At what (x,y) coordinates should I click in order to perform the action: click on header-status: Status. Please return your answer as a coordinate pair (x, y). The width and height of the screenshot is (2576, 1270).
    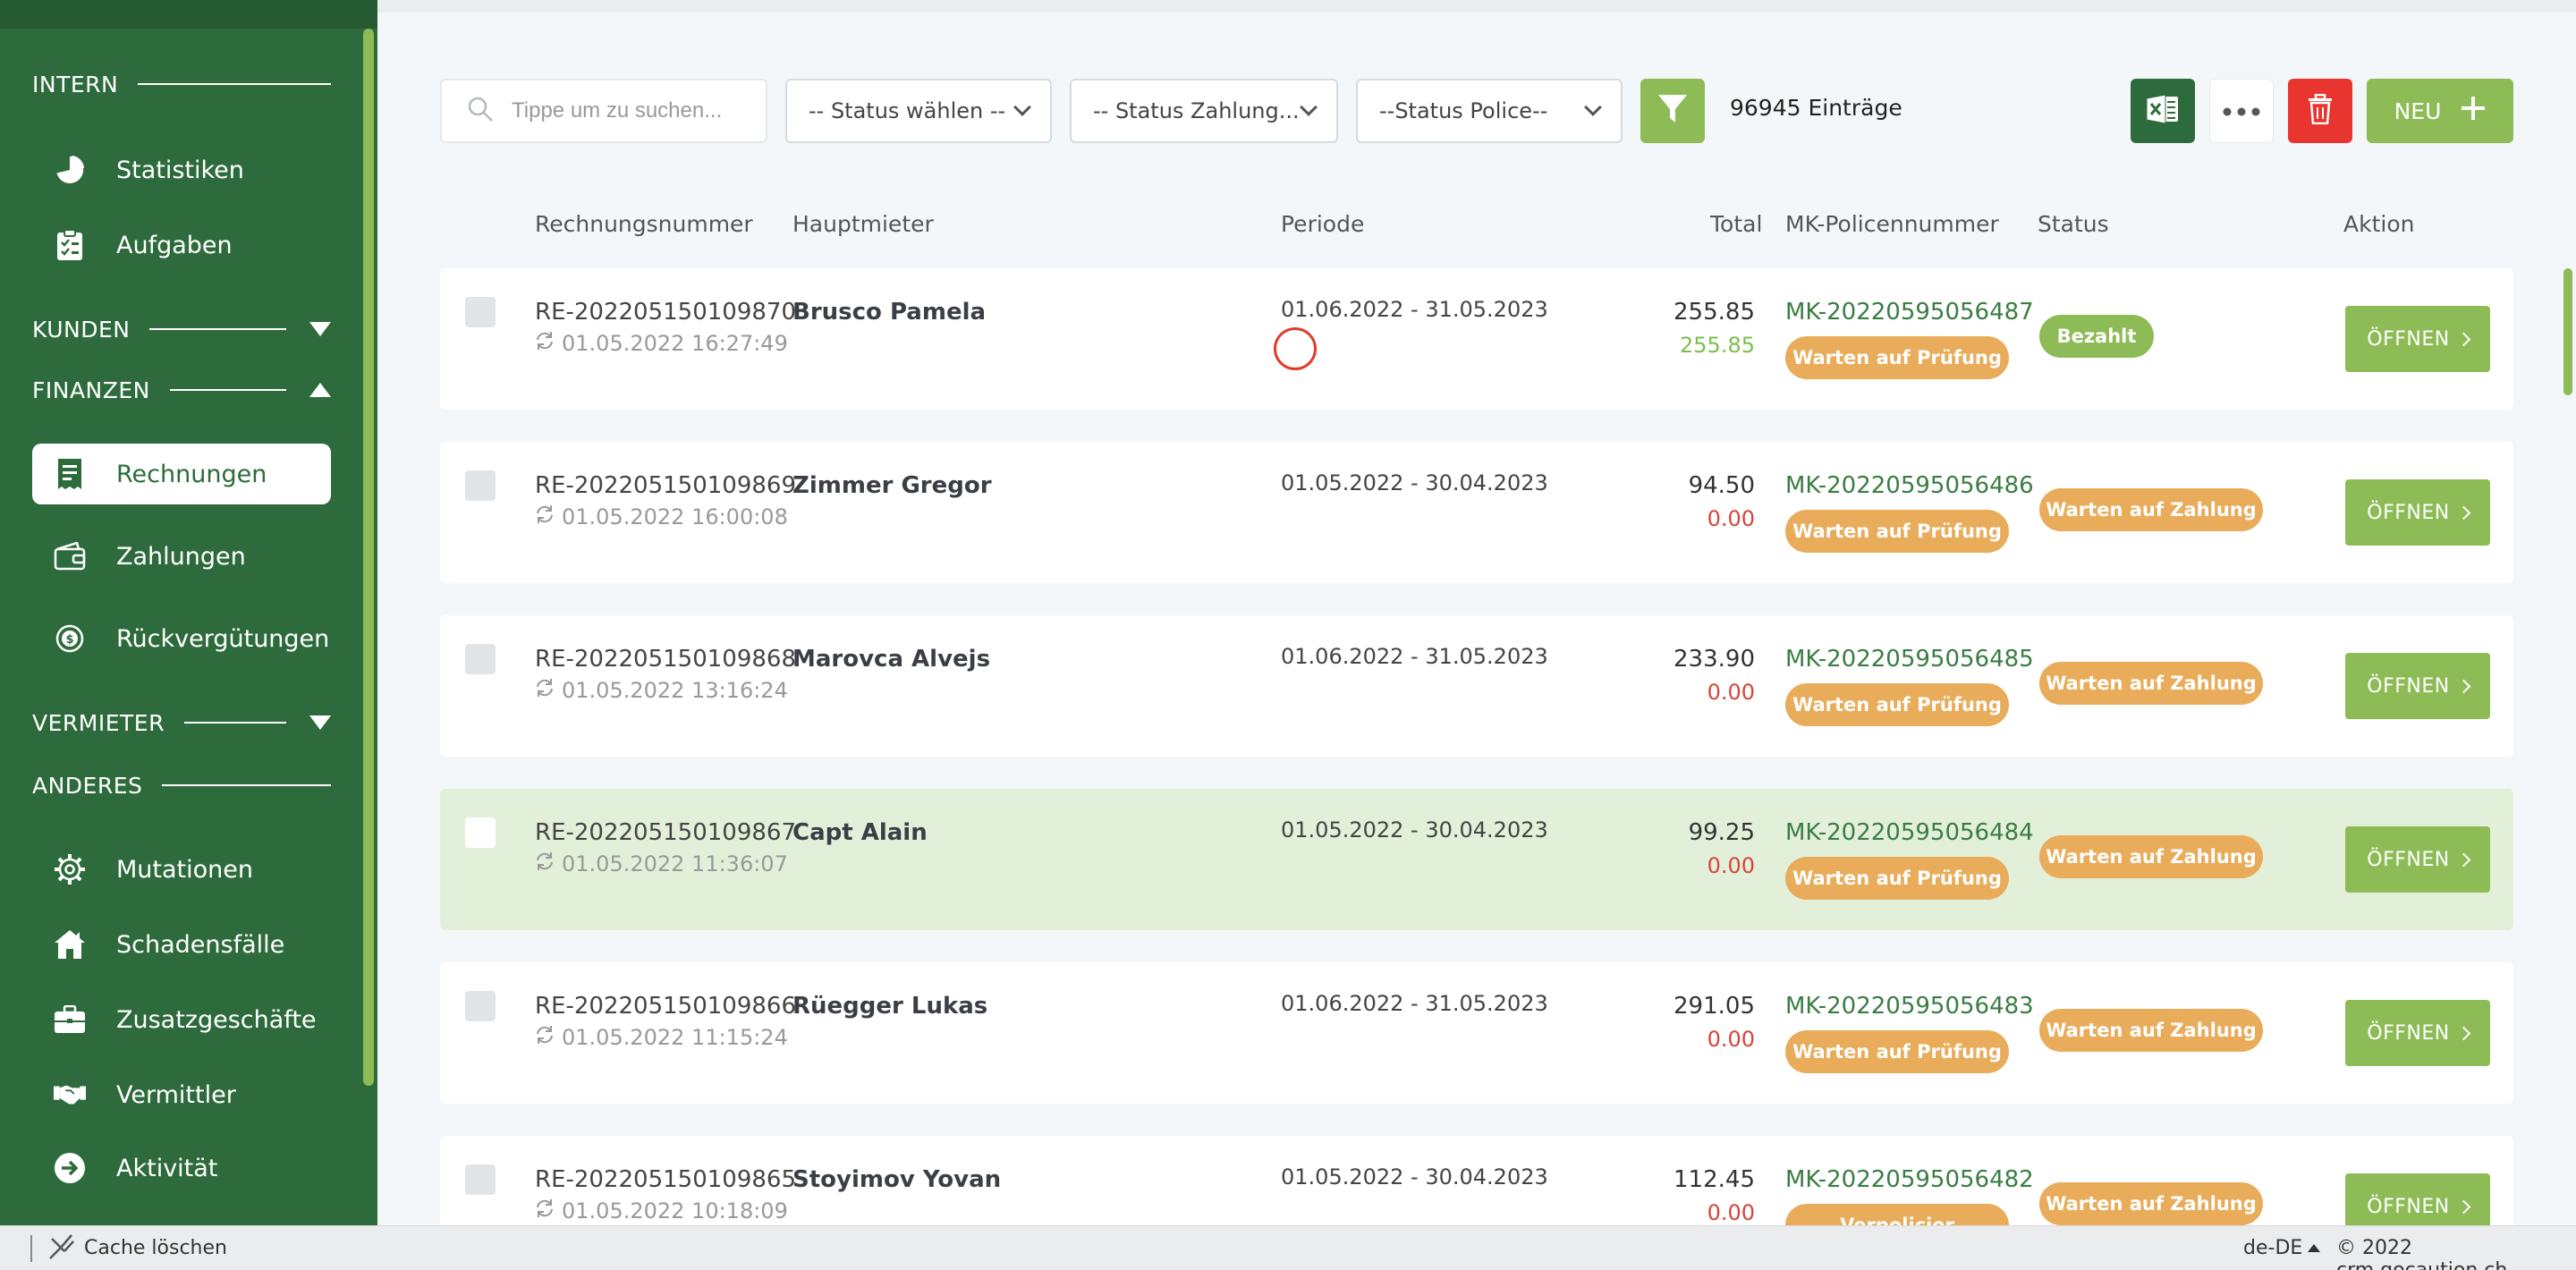
    Looking at the image, I should click on (2073, 224).